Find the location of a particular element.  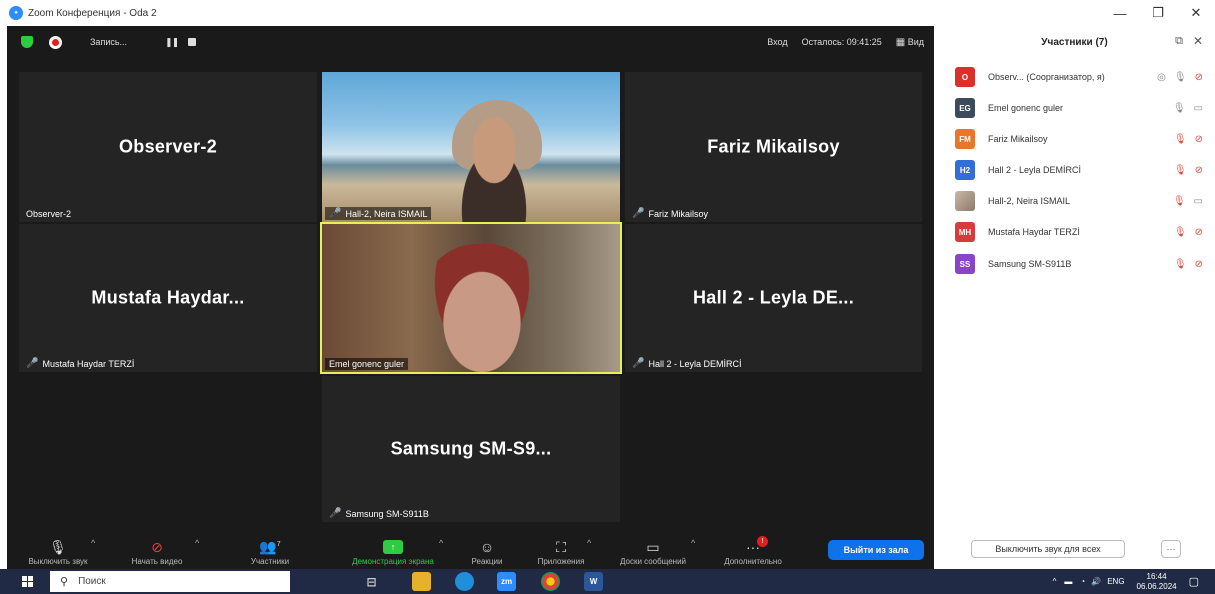

participant-row: O Observ... (Соорганизатор, я) ◎ 🎙 ⊘ is located at coordinates (1074, 77).